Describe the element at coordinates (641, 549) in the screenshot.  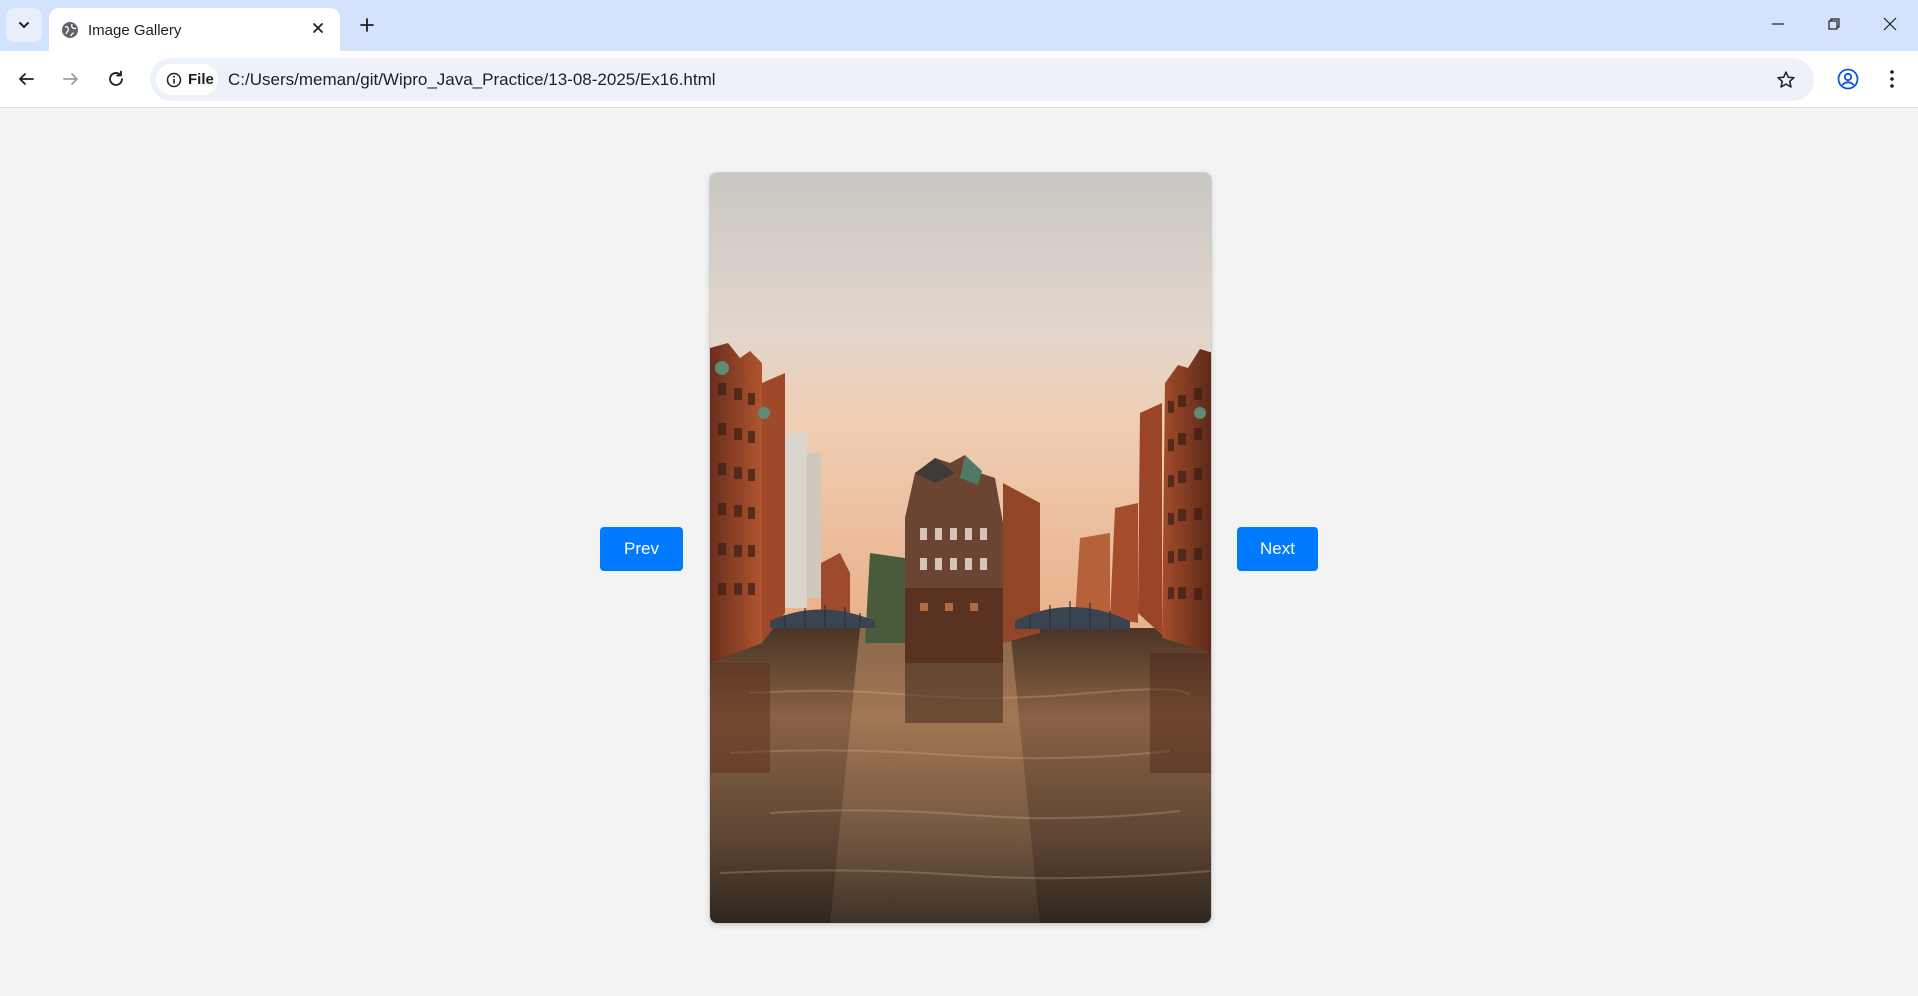
I see `prev-button: Prev` at that location.